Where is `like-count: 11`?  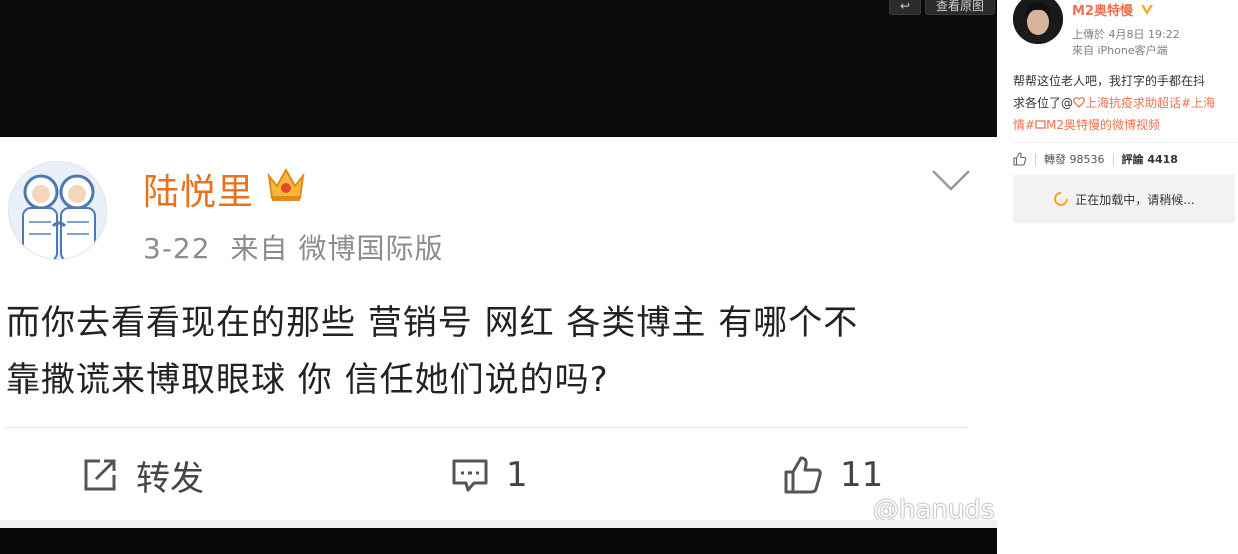
like-count: 11 is located at coordinates (862, 475).